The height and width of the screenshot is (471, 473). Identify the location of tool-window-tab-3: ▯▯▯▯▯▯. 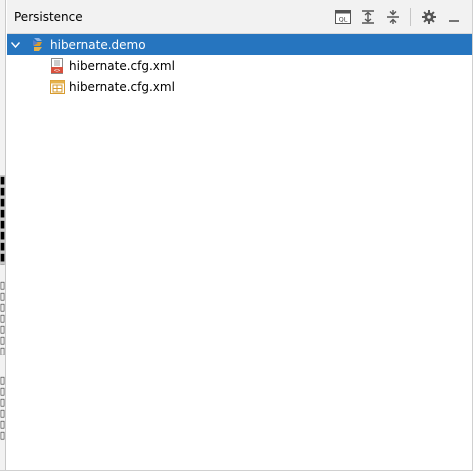
(3, 410).